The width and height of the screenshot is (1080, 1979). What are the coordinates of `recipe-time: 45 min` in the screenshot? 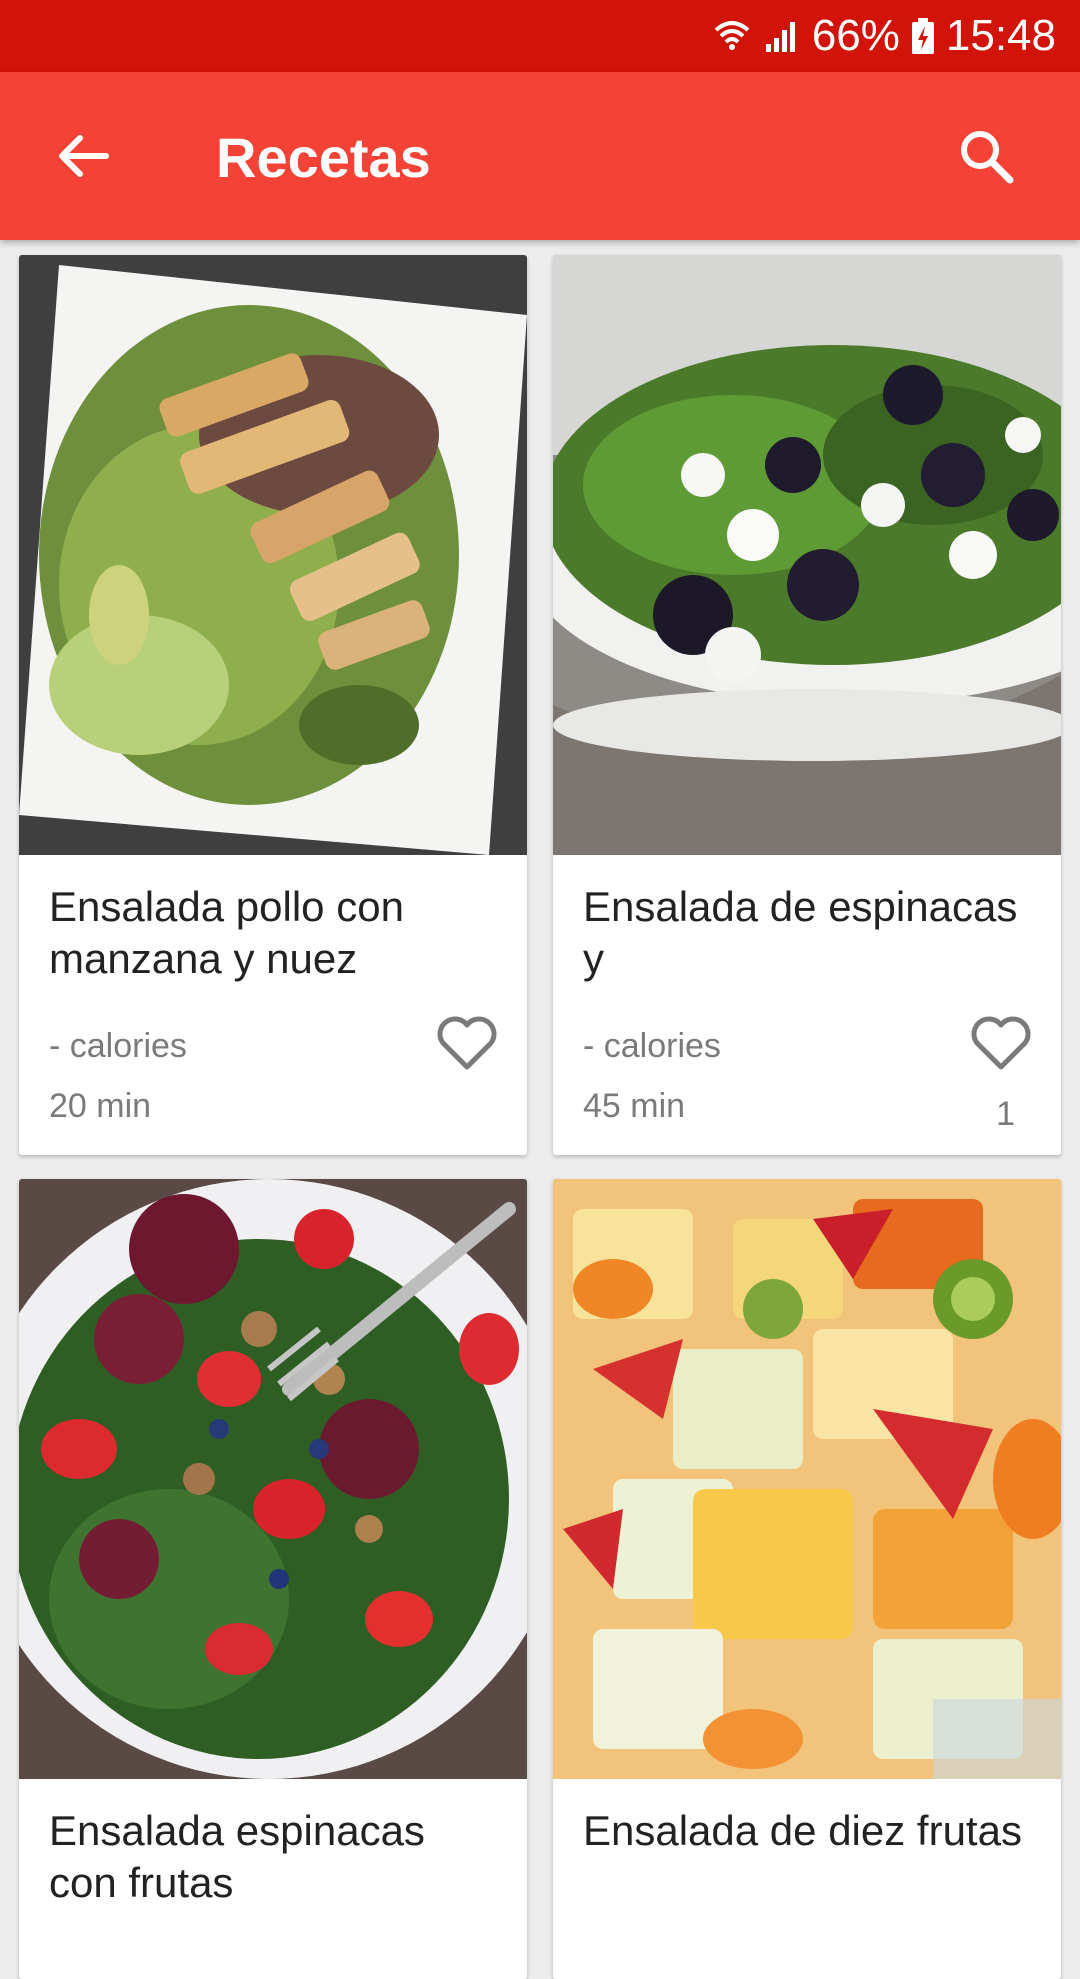 It's located at (634, 1106).